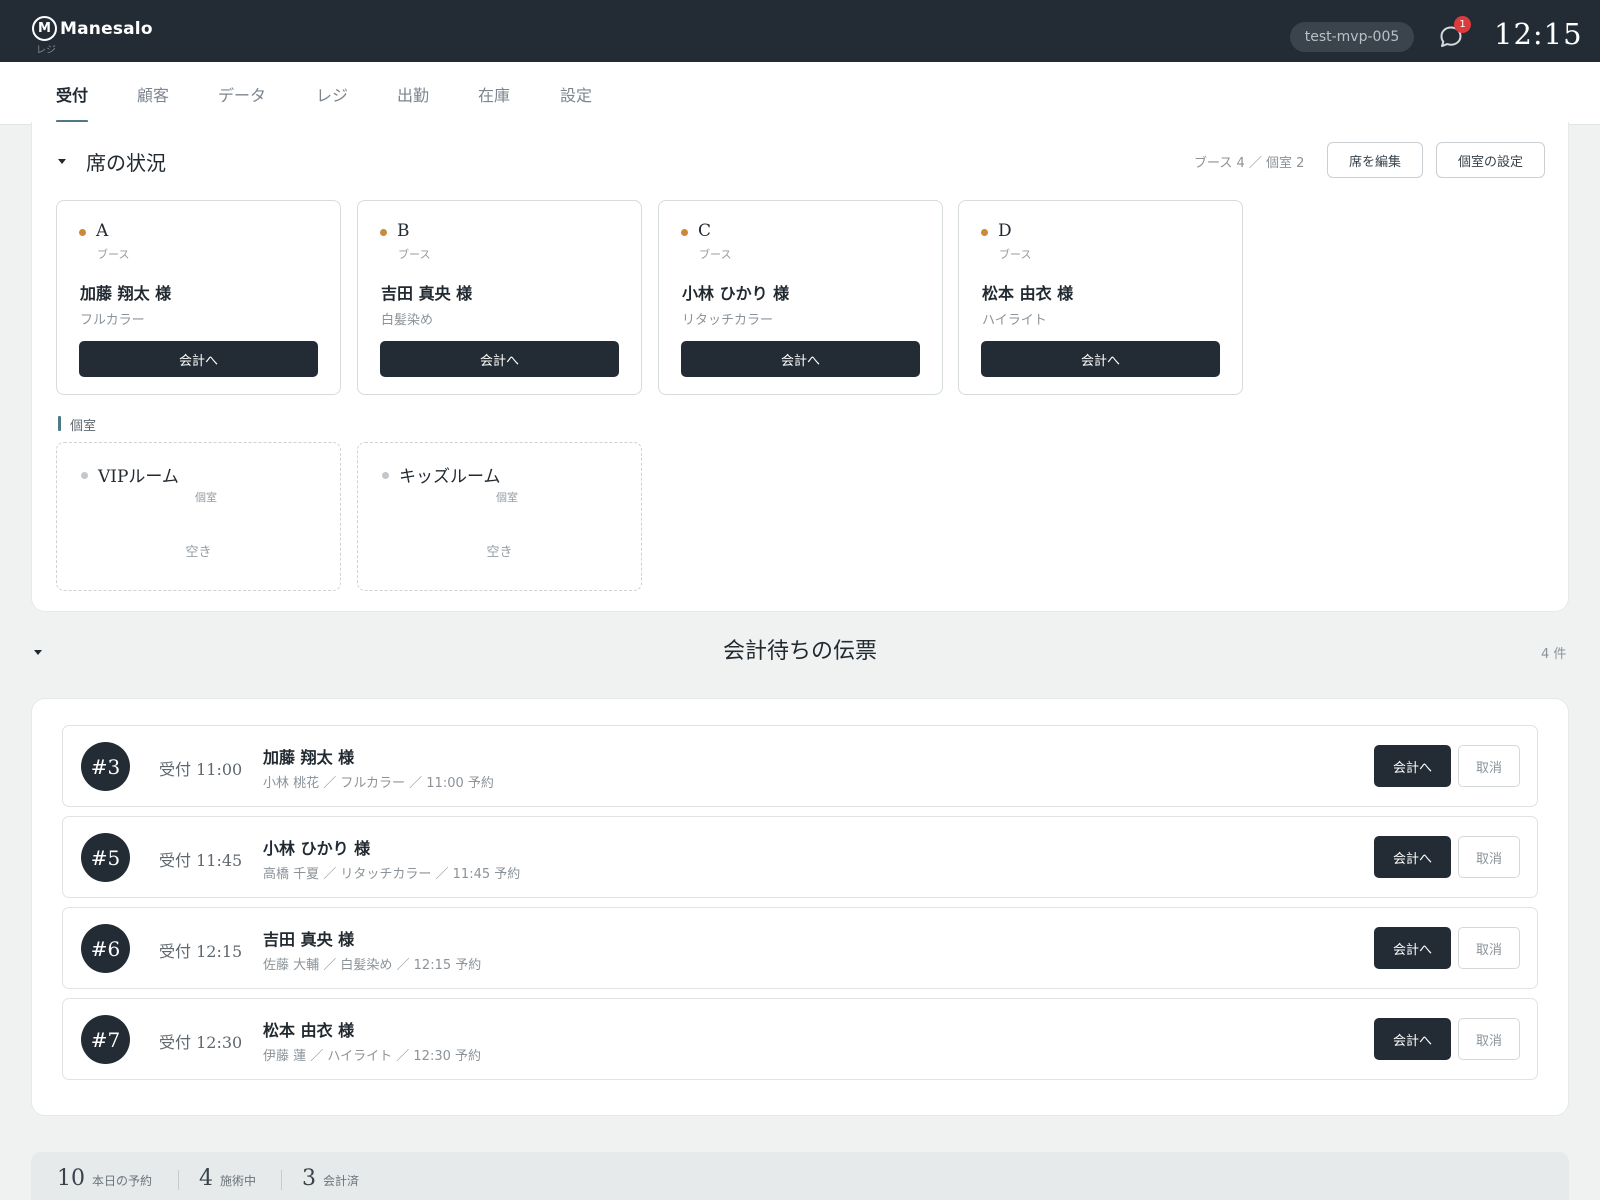  What do you see at coordinates (499, 297) in the screenshot?
I see `seat-card-b: B ブース 吉田 真央 様 白髪染め 会計へ` at bounding box center [499, 297].